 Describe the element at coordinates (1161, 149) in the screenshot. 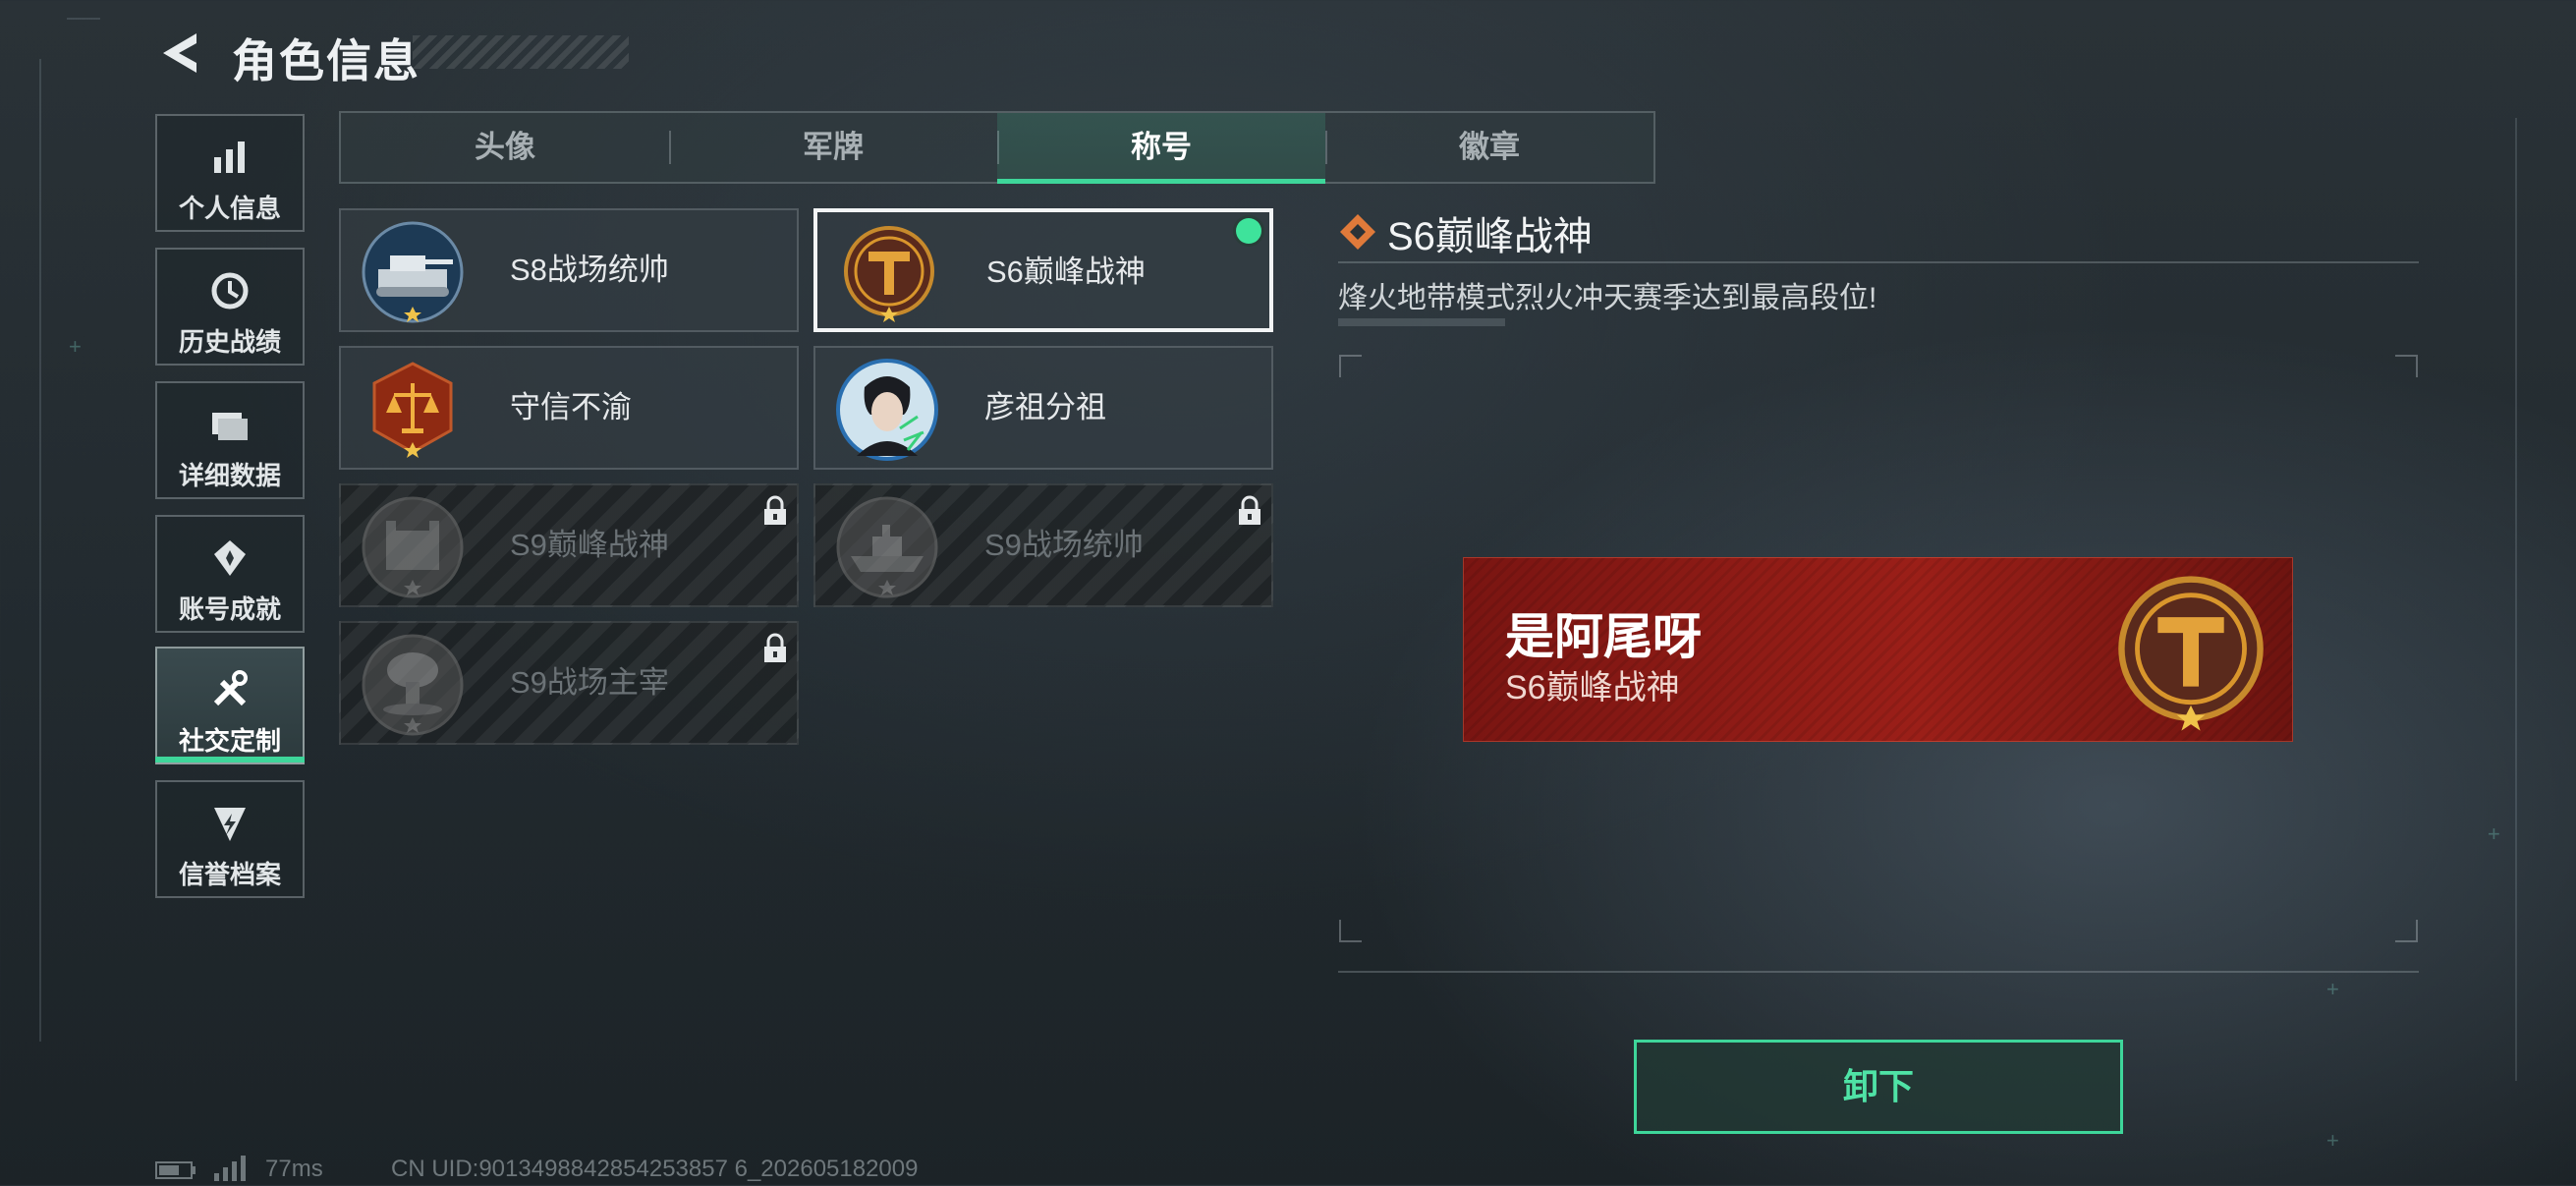

I see `tab-title: 称号` at that location.